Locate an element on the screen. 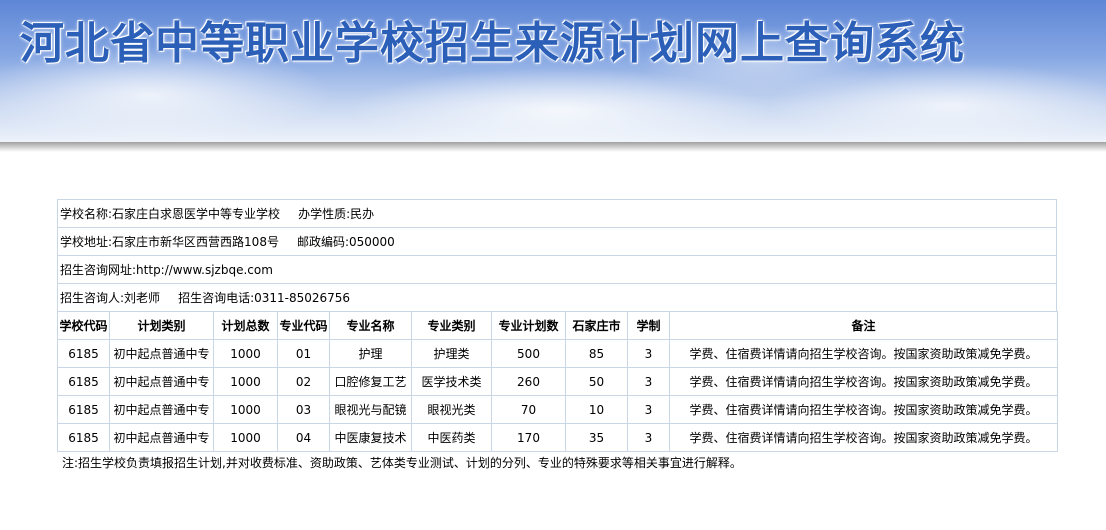  info-row-contact: 招生咨询人:刘老师 招生咨询电话:0311-85026756 is located at coordinates (557, 297).